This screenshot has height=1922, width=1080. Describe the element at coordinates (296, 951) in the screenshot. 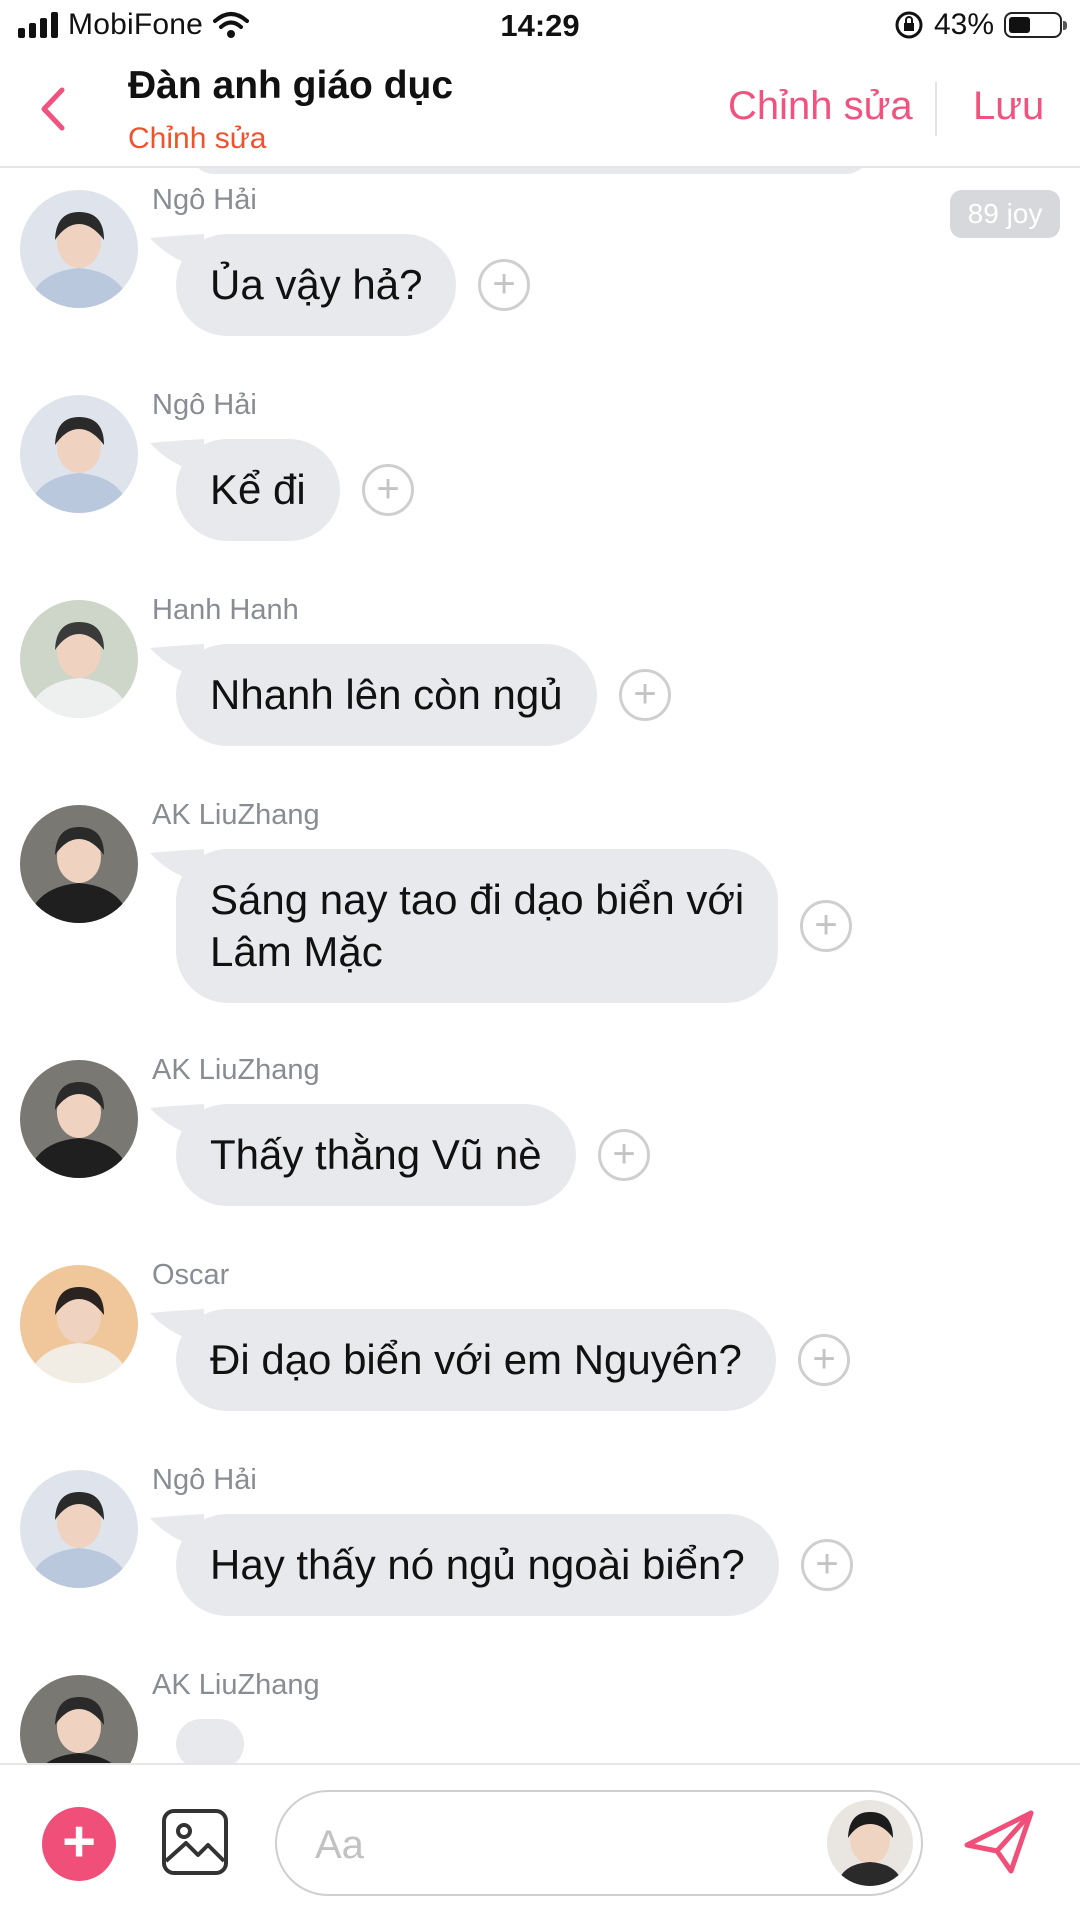

I see `message-text: Lâm Mặc` at that location.